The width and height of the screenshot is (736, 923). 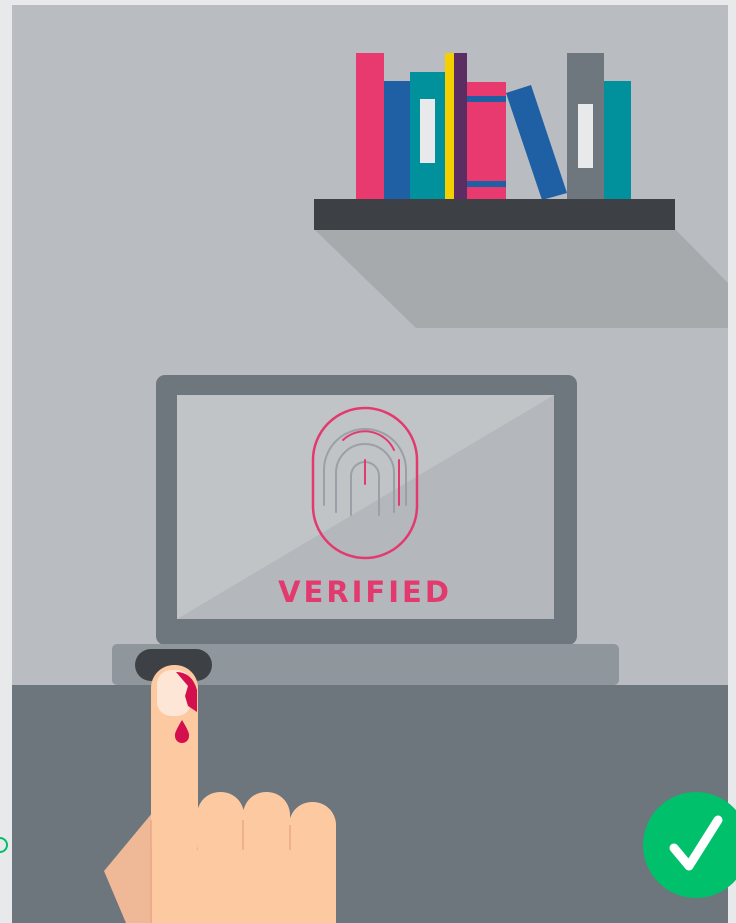 I want to click on book-yellow, so click(x=449, y=126).